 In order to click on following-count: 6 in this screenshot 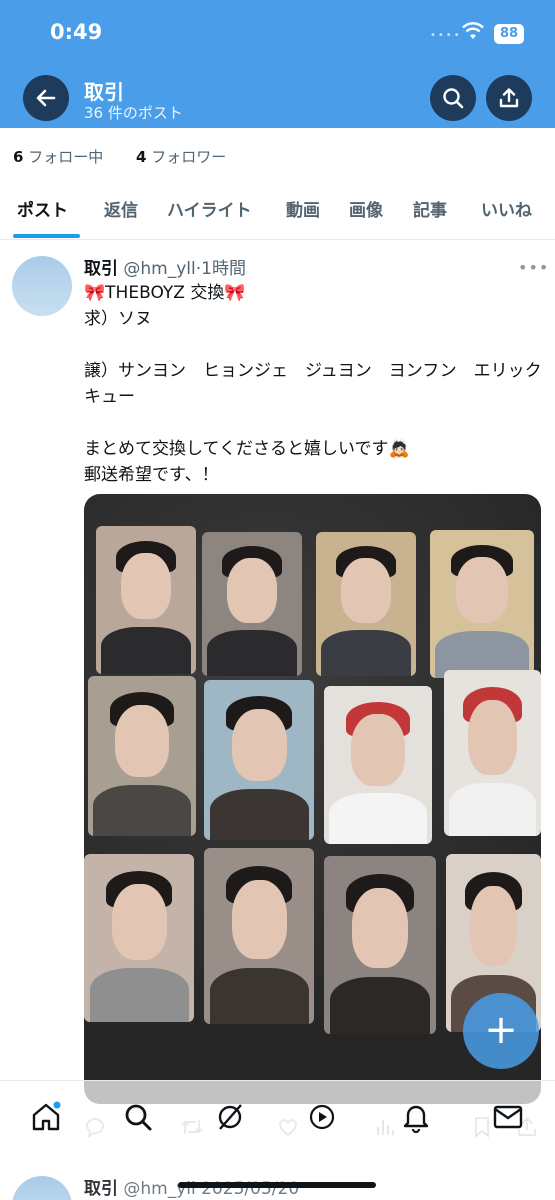, I will do `click(18, 157)`.